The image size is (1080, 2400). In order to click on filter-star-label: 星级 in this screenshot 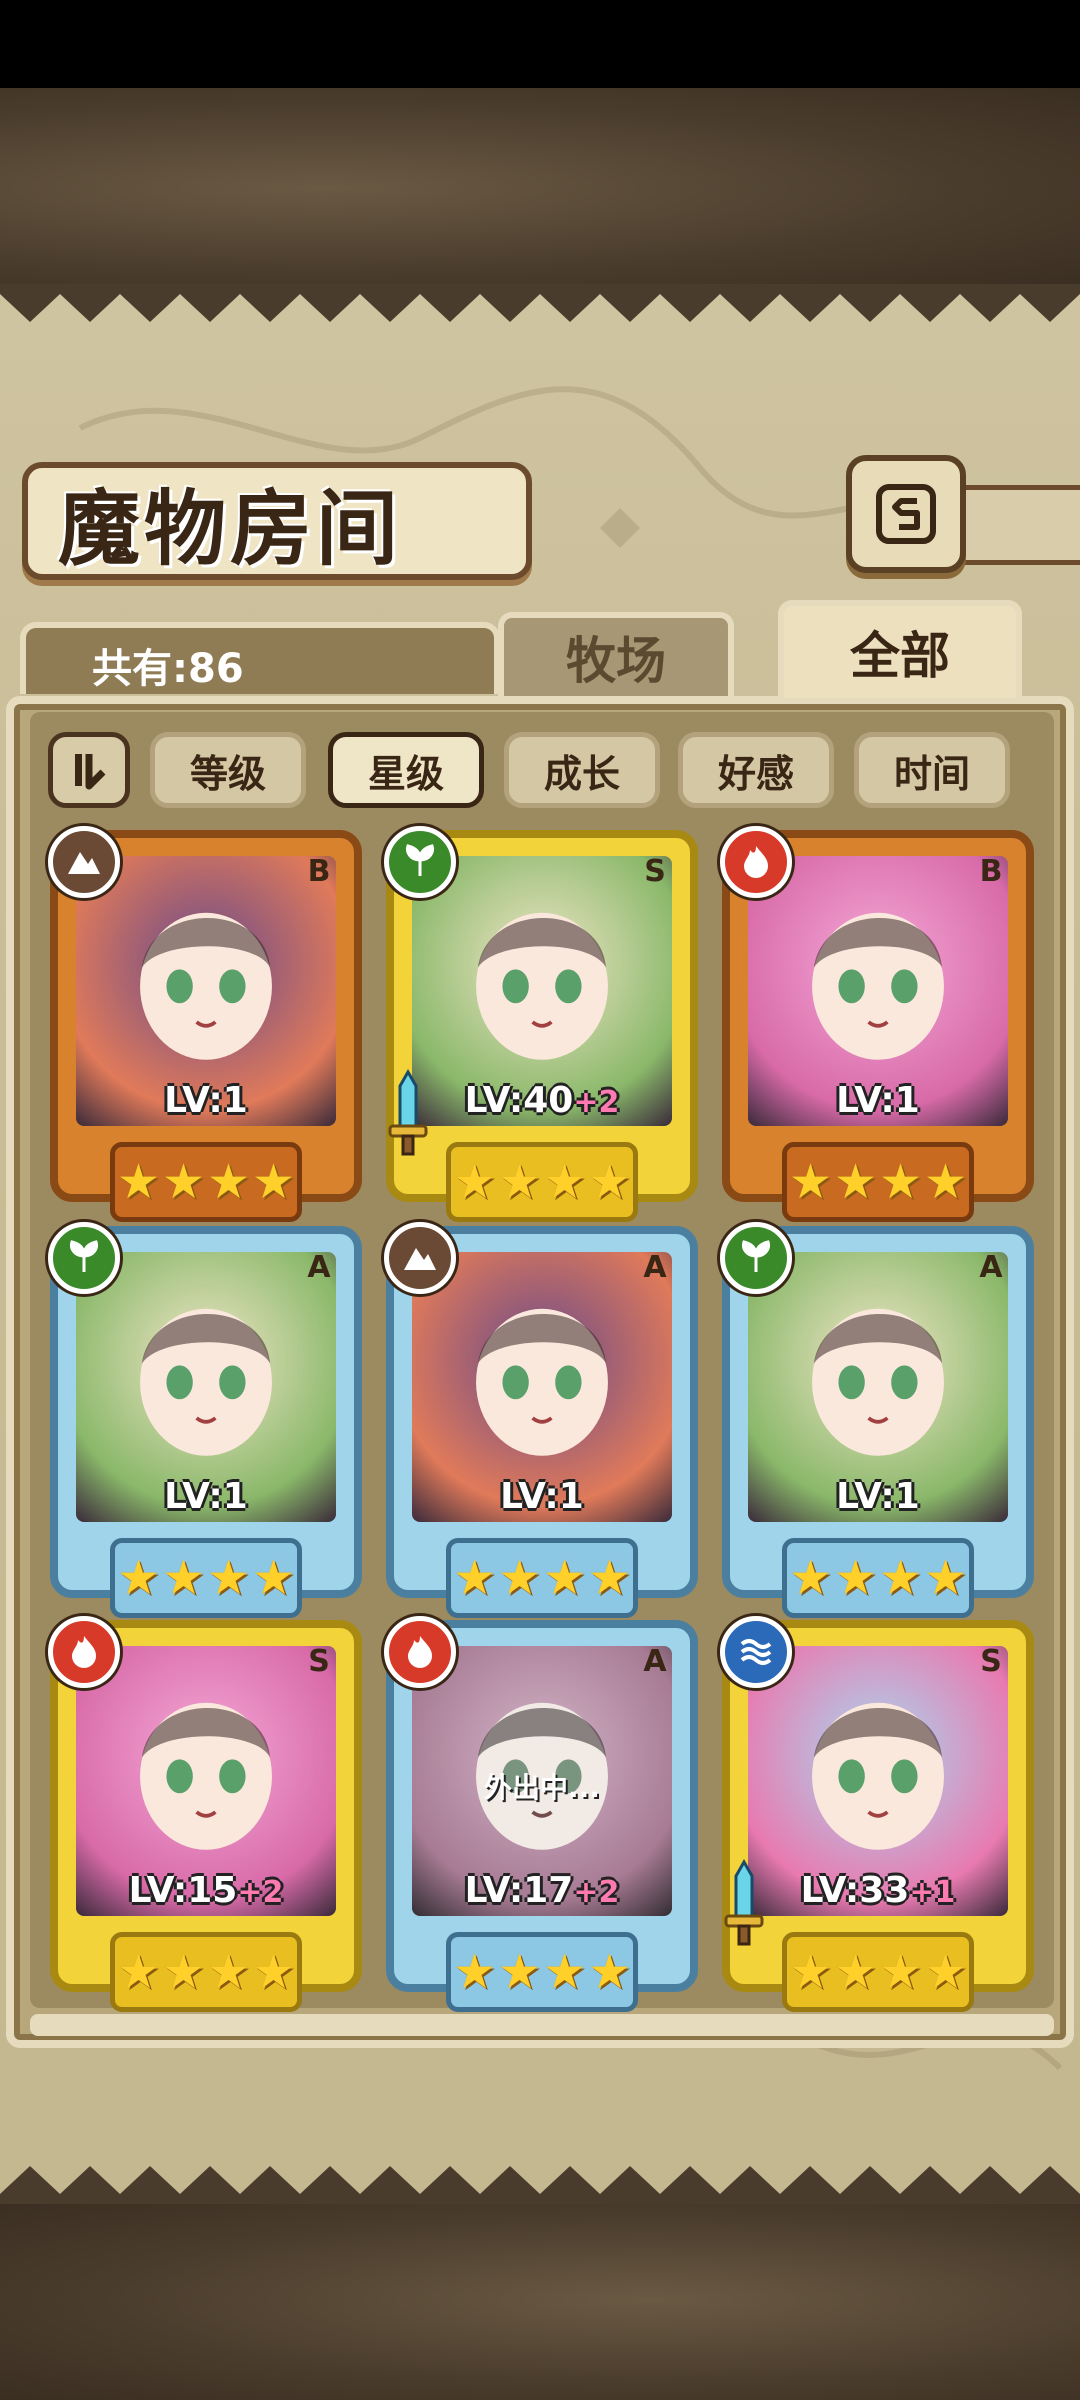, I will do `click(405, 773)`.